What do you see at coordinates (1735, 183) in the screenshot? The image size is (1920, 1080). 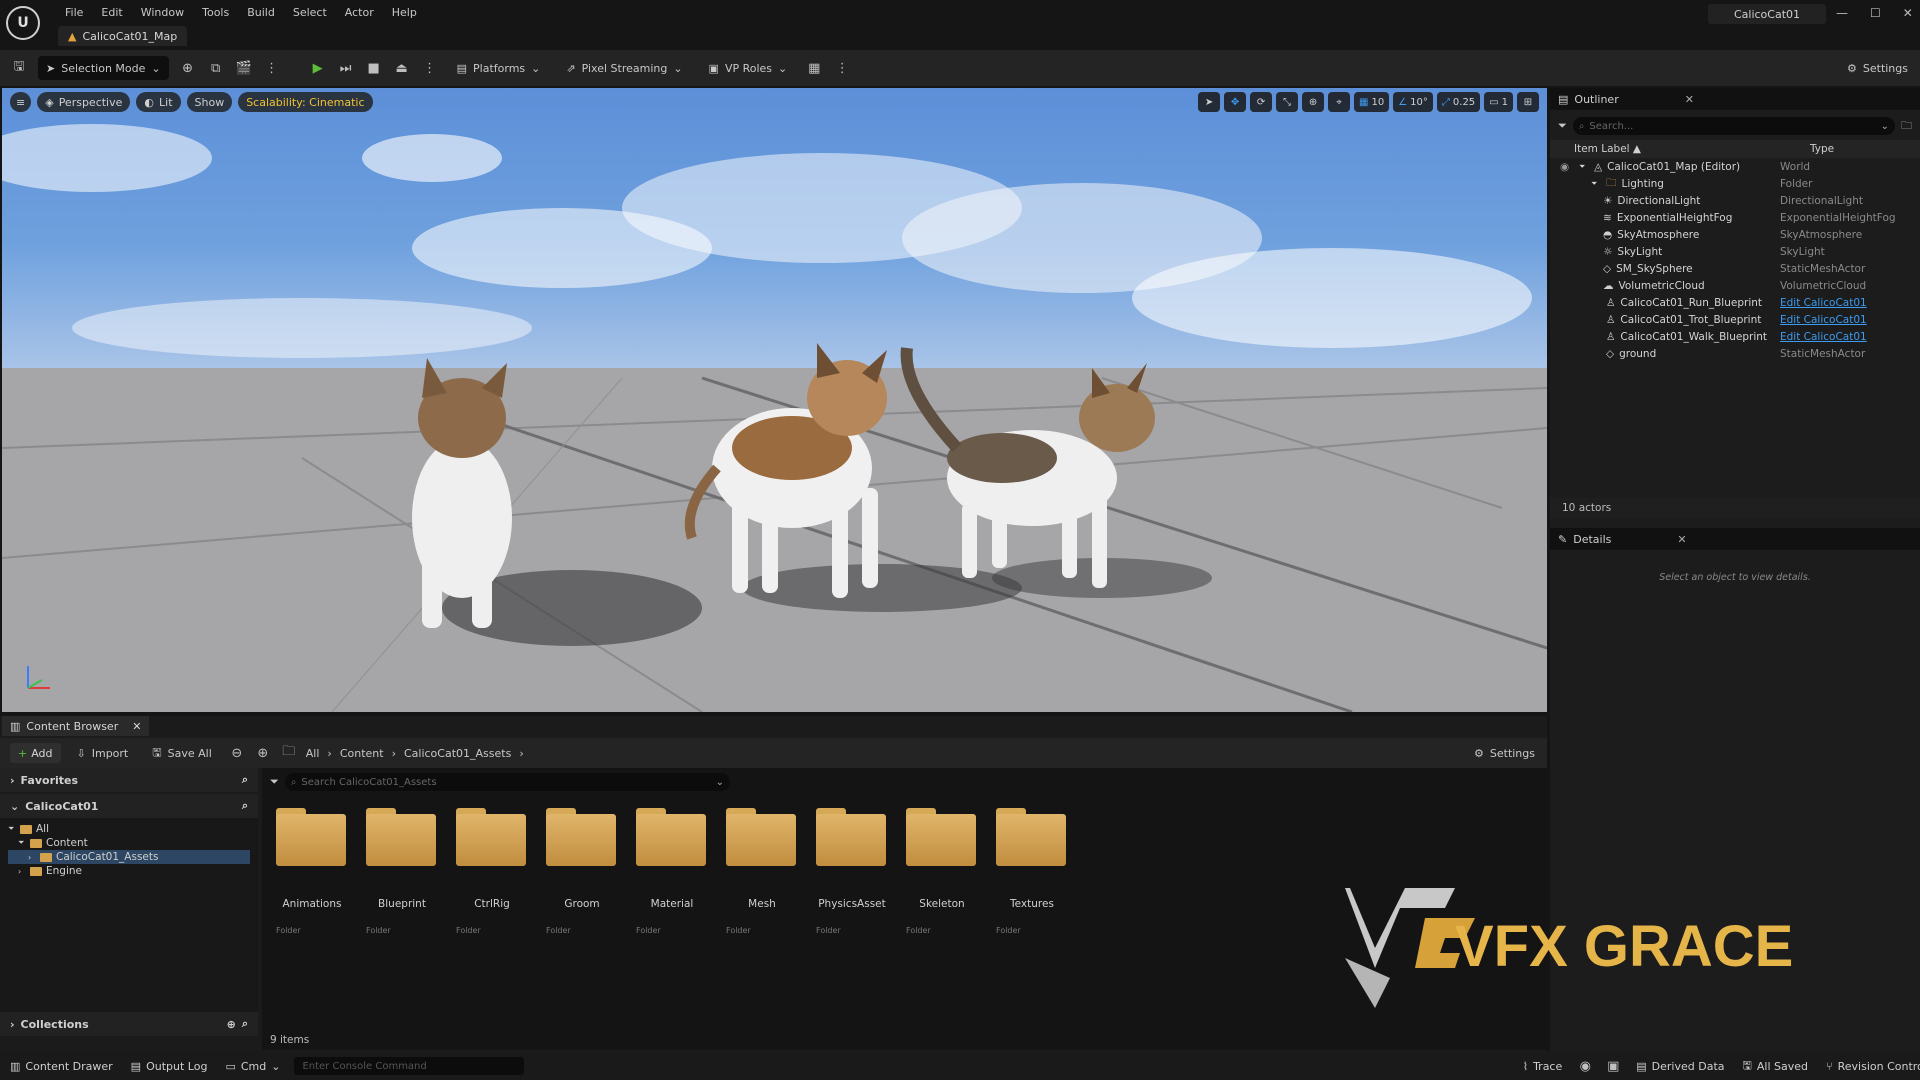 I see `outliner-row: ⏷ 🗀 Lighting Folder` at bounding box center [1735, 183].